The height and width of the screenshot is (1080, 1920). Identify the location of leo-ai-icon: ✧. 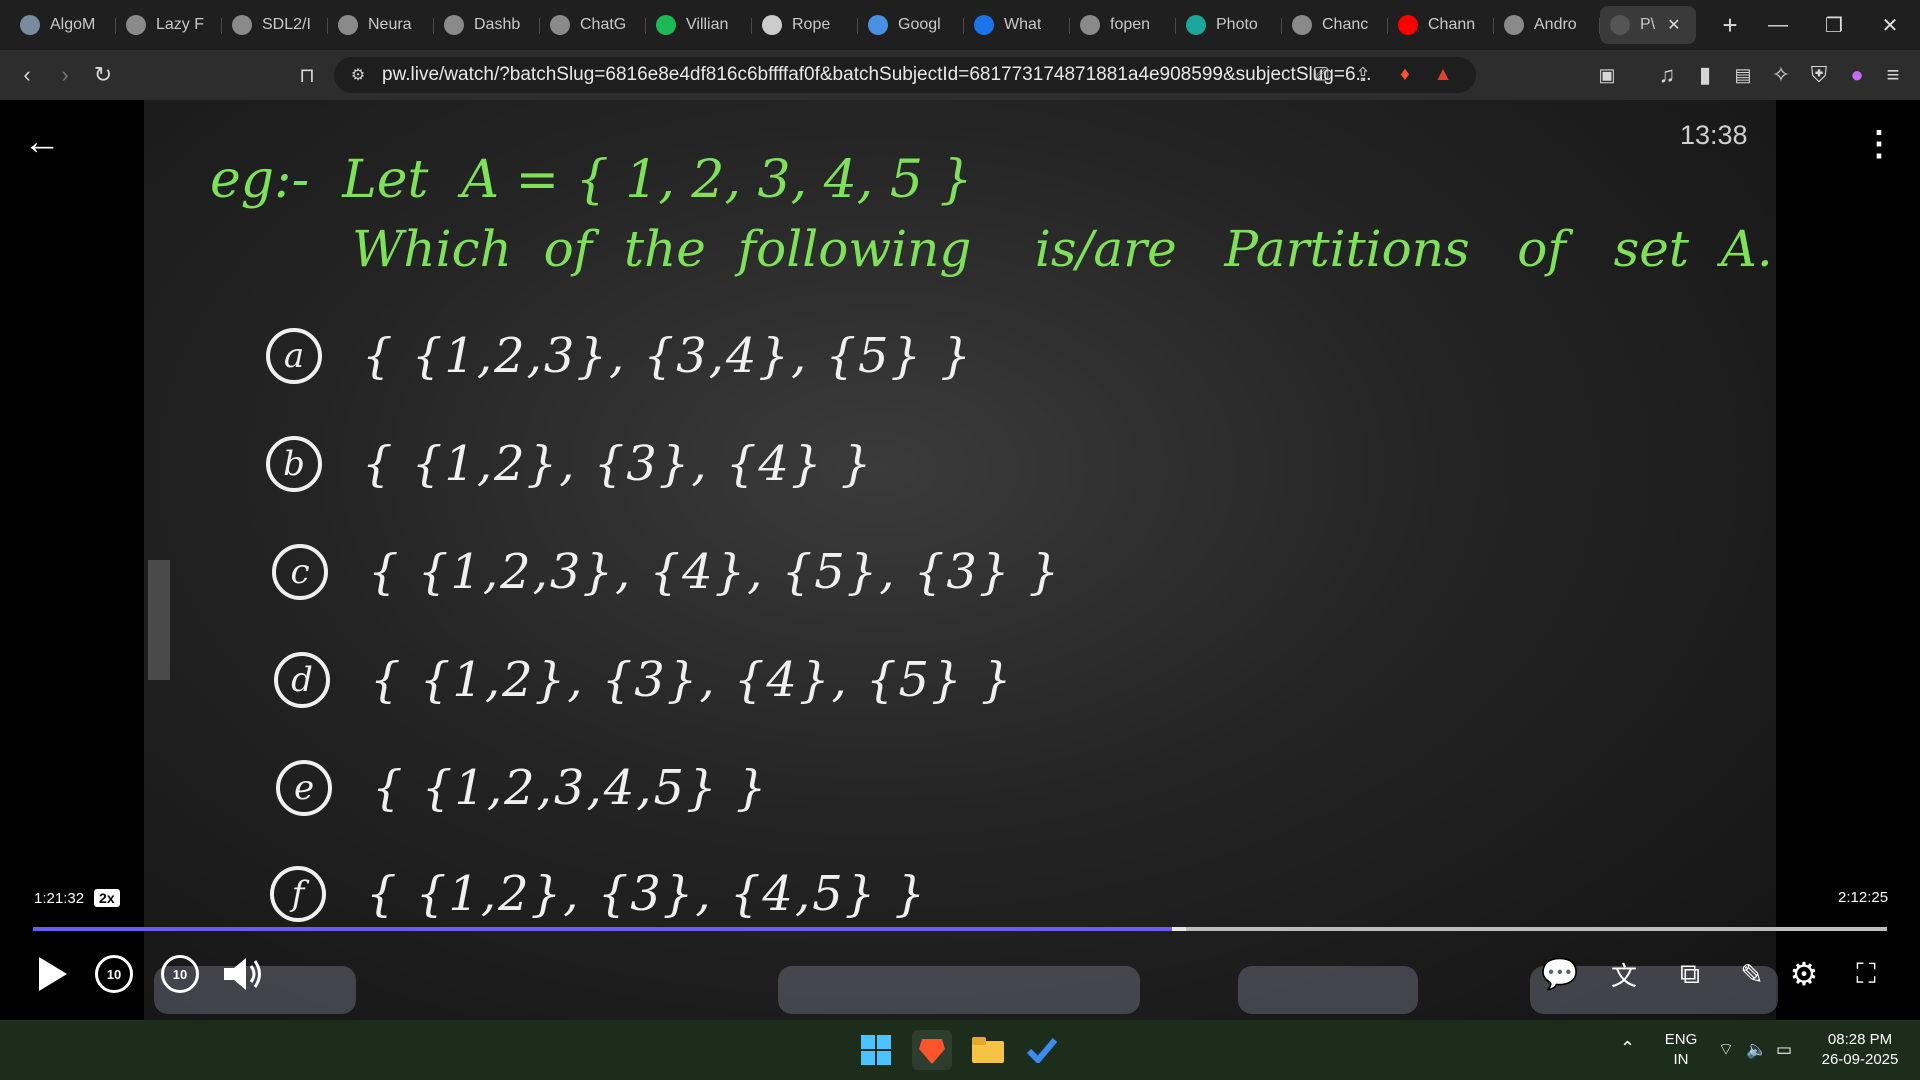
(1781, 75).